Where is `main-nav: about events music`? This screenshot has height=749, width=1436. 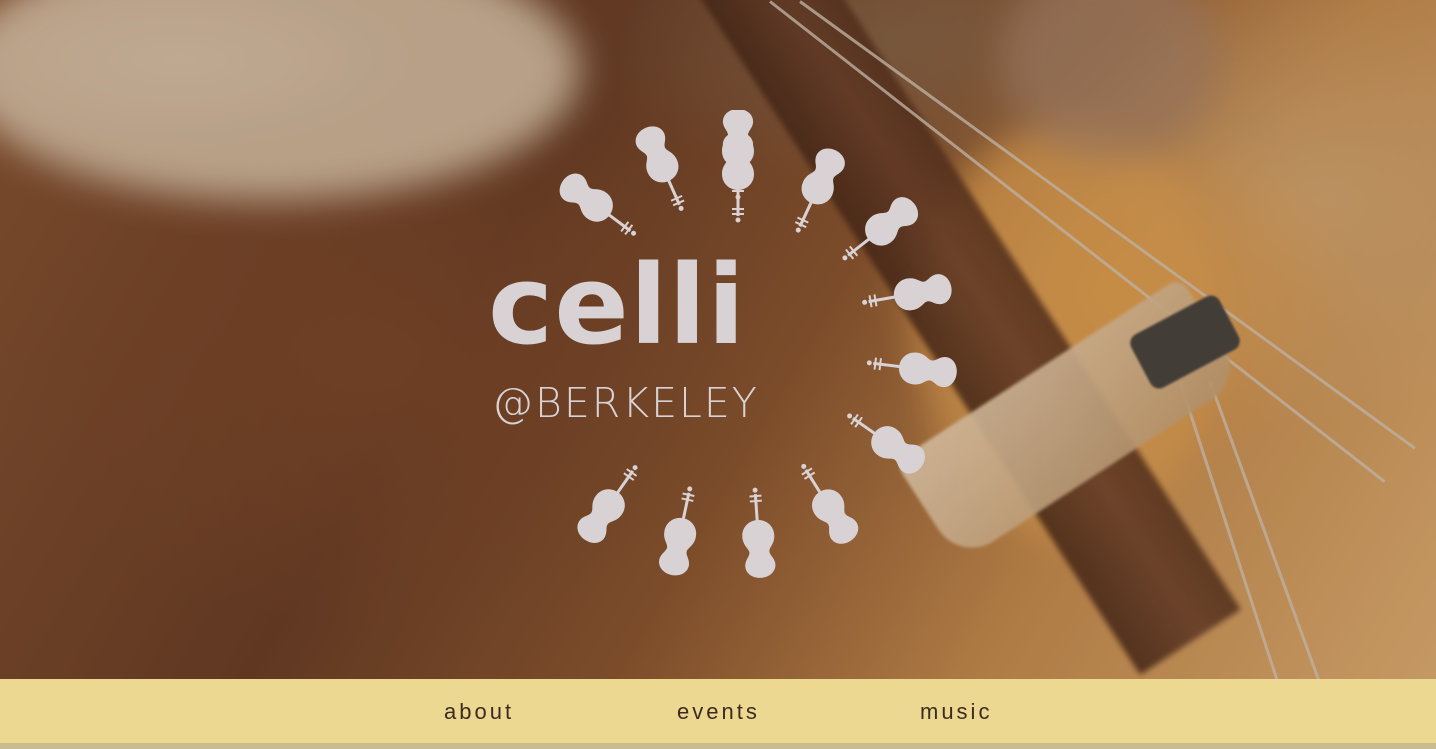 main-nav: about events music is located at coordinates (718, 711).